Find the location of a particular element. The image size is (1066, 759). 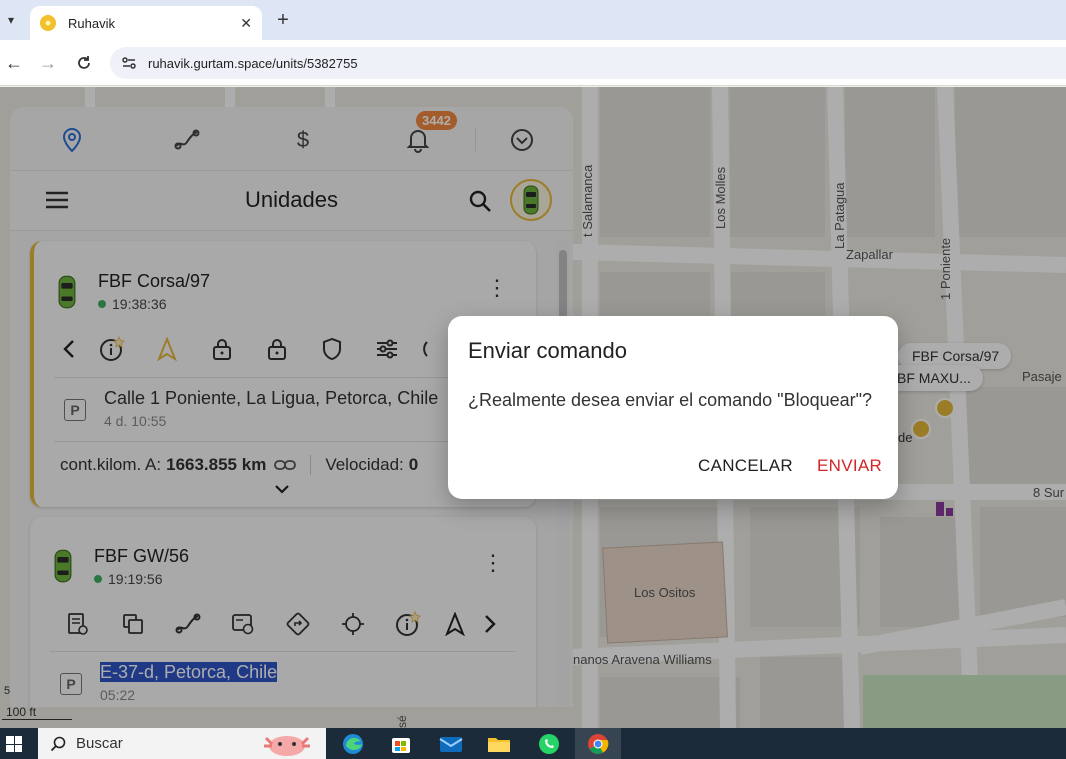

edge-icon is located at coordinates (353, 744).